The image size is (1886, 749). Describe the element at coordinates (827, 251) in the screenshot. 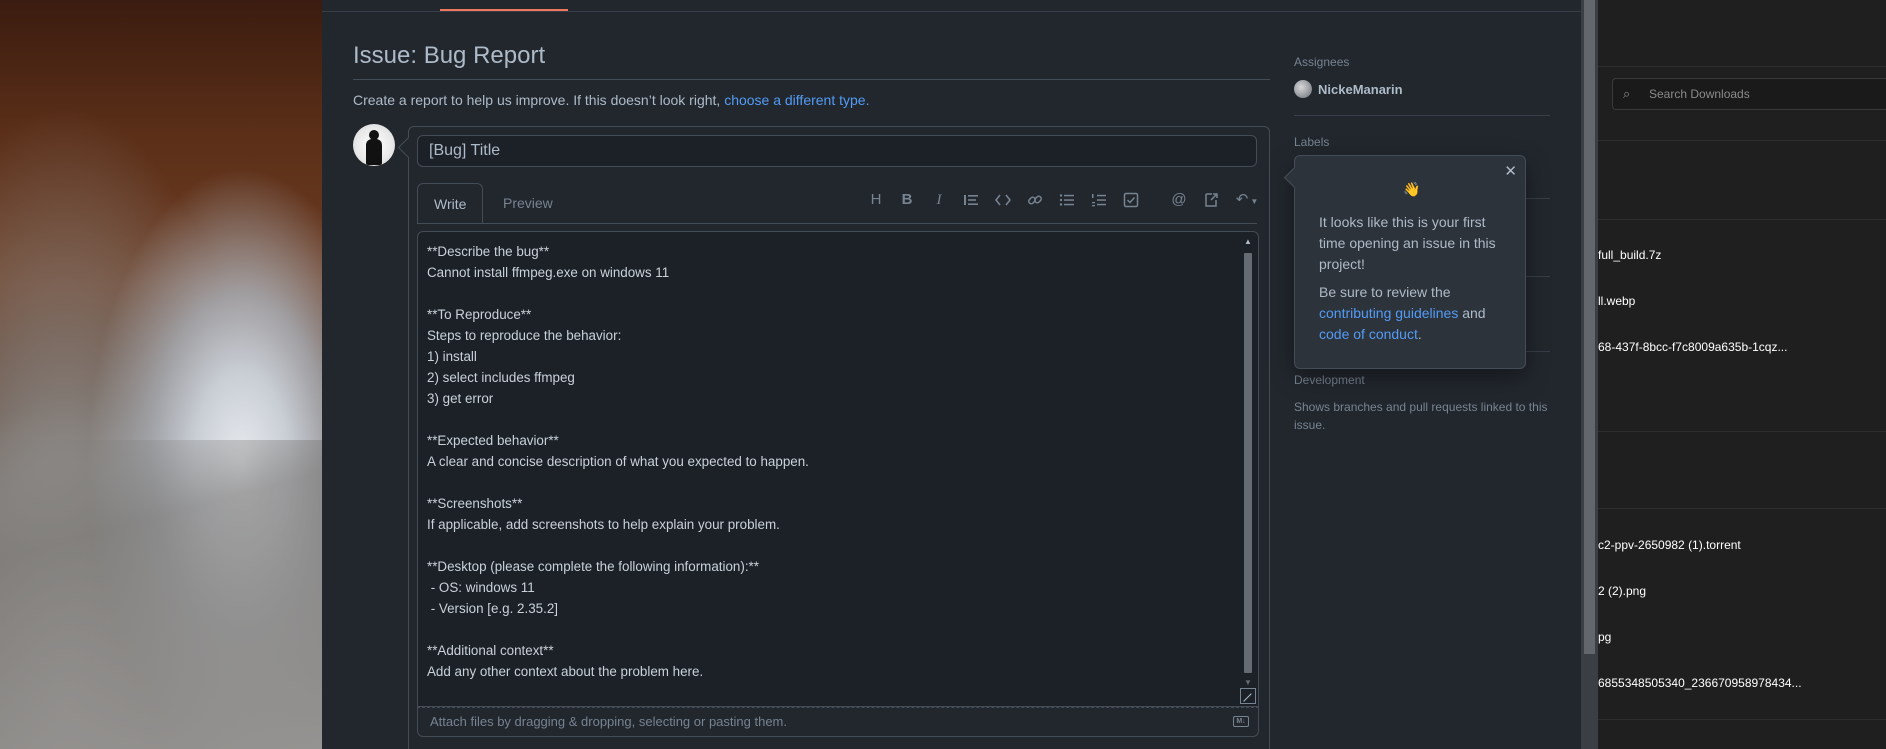

I see `editor-line: **Describe the bug**` at that location.